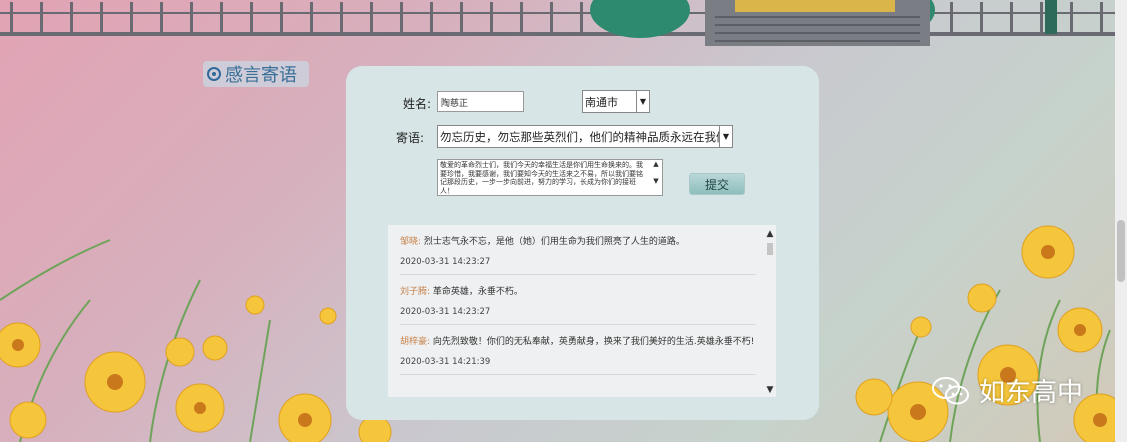 The height and width of the screenshot is (442, 1127). What do you see at coordinates (411, 242) in the screenshot?
I see `comment-author: 邹晓:` at bounding box center [411, 242].